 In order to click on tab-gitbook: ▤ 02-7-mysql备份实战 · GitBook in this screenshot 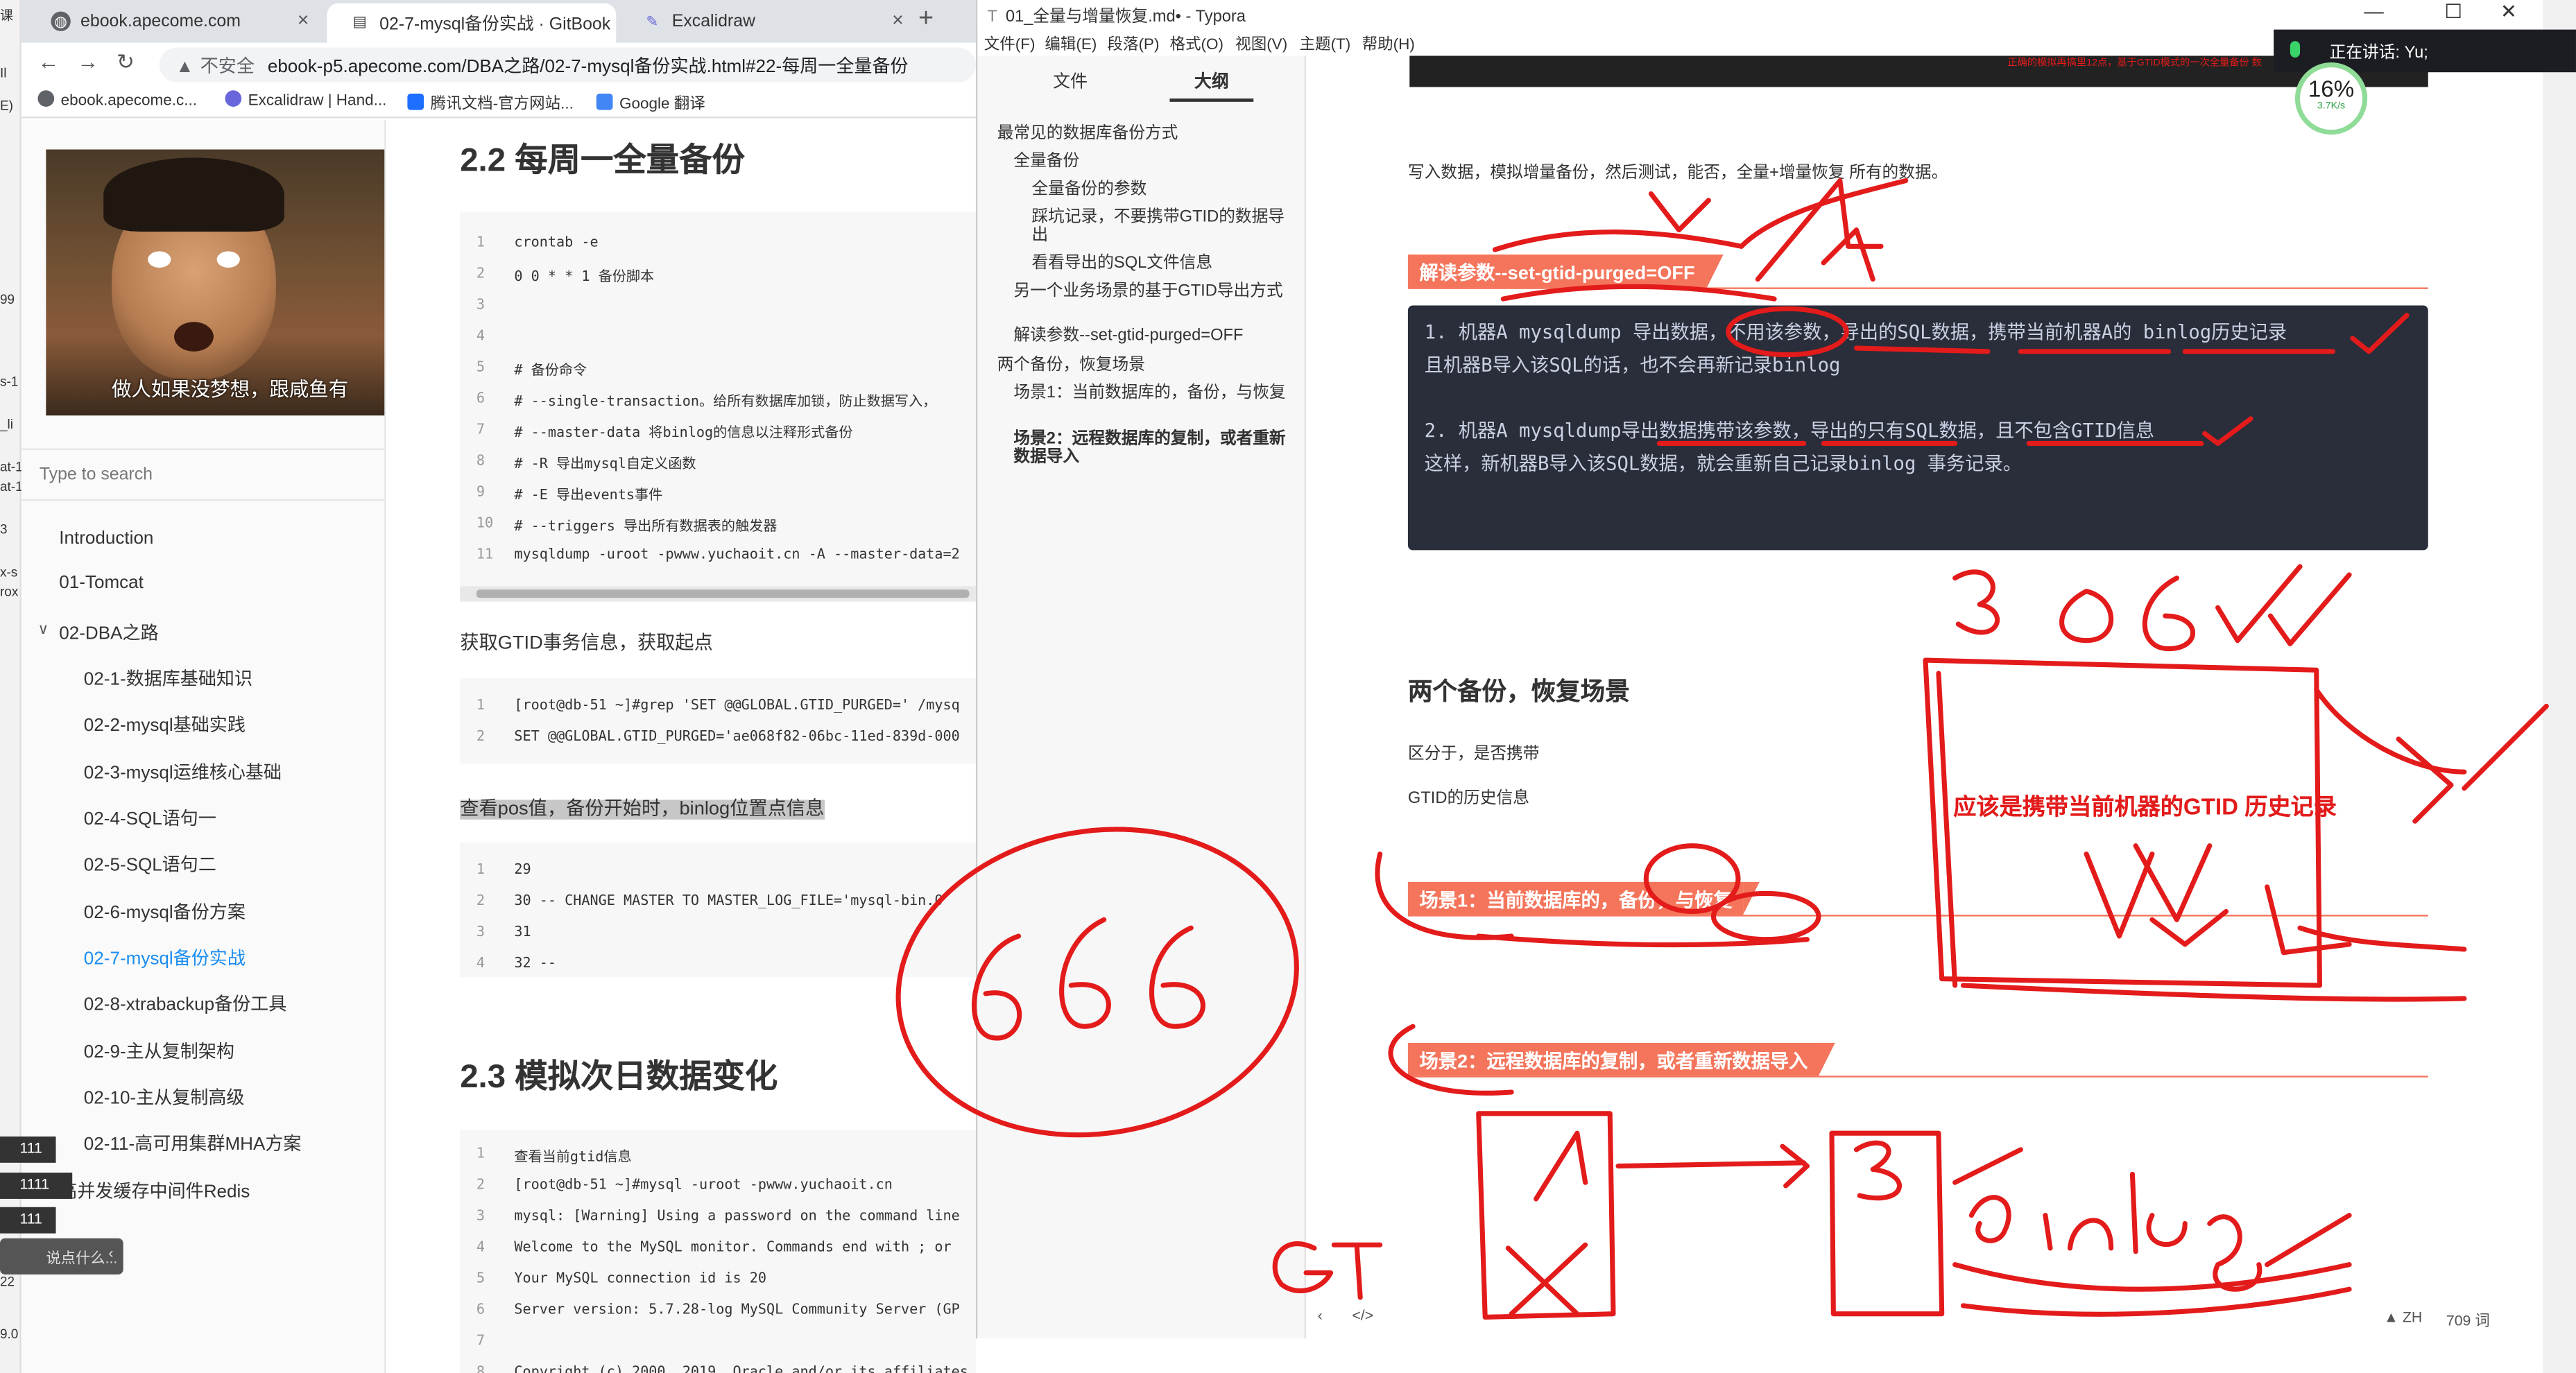, I will do `click(472, 23)`.